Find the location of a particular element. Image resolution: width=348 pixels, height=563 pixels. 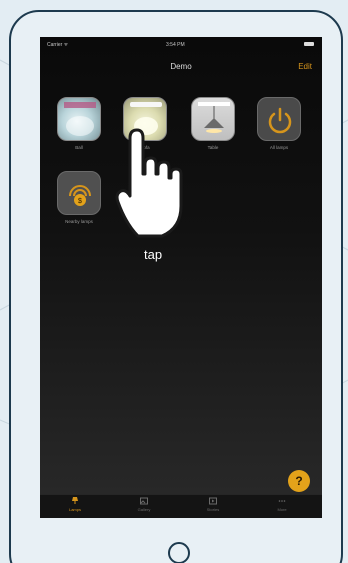

nearby-icon: $ is located at coordinates (79, 193).